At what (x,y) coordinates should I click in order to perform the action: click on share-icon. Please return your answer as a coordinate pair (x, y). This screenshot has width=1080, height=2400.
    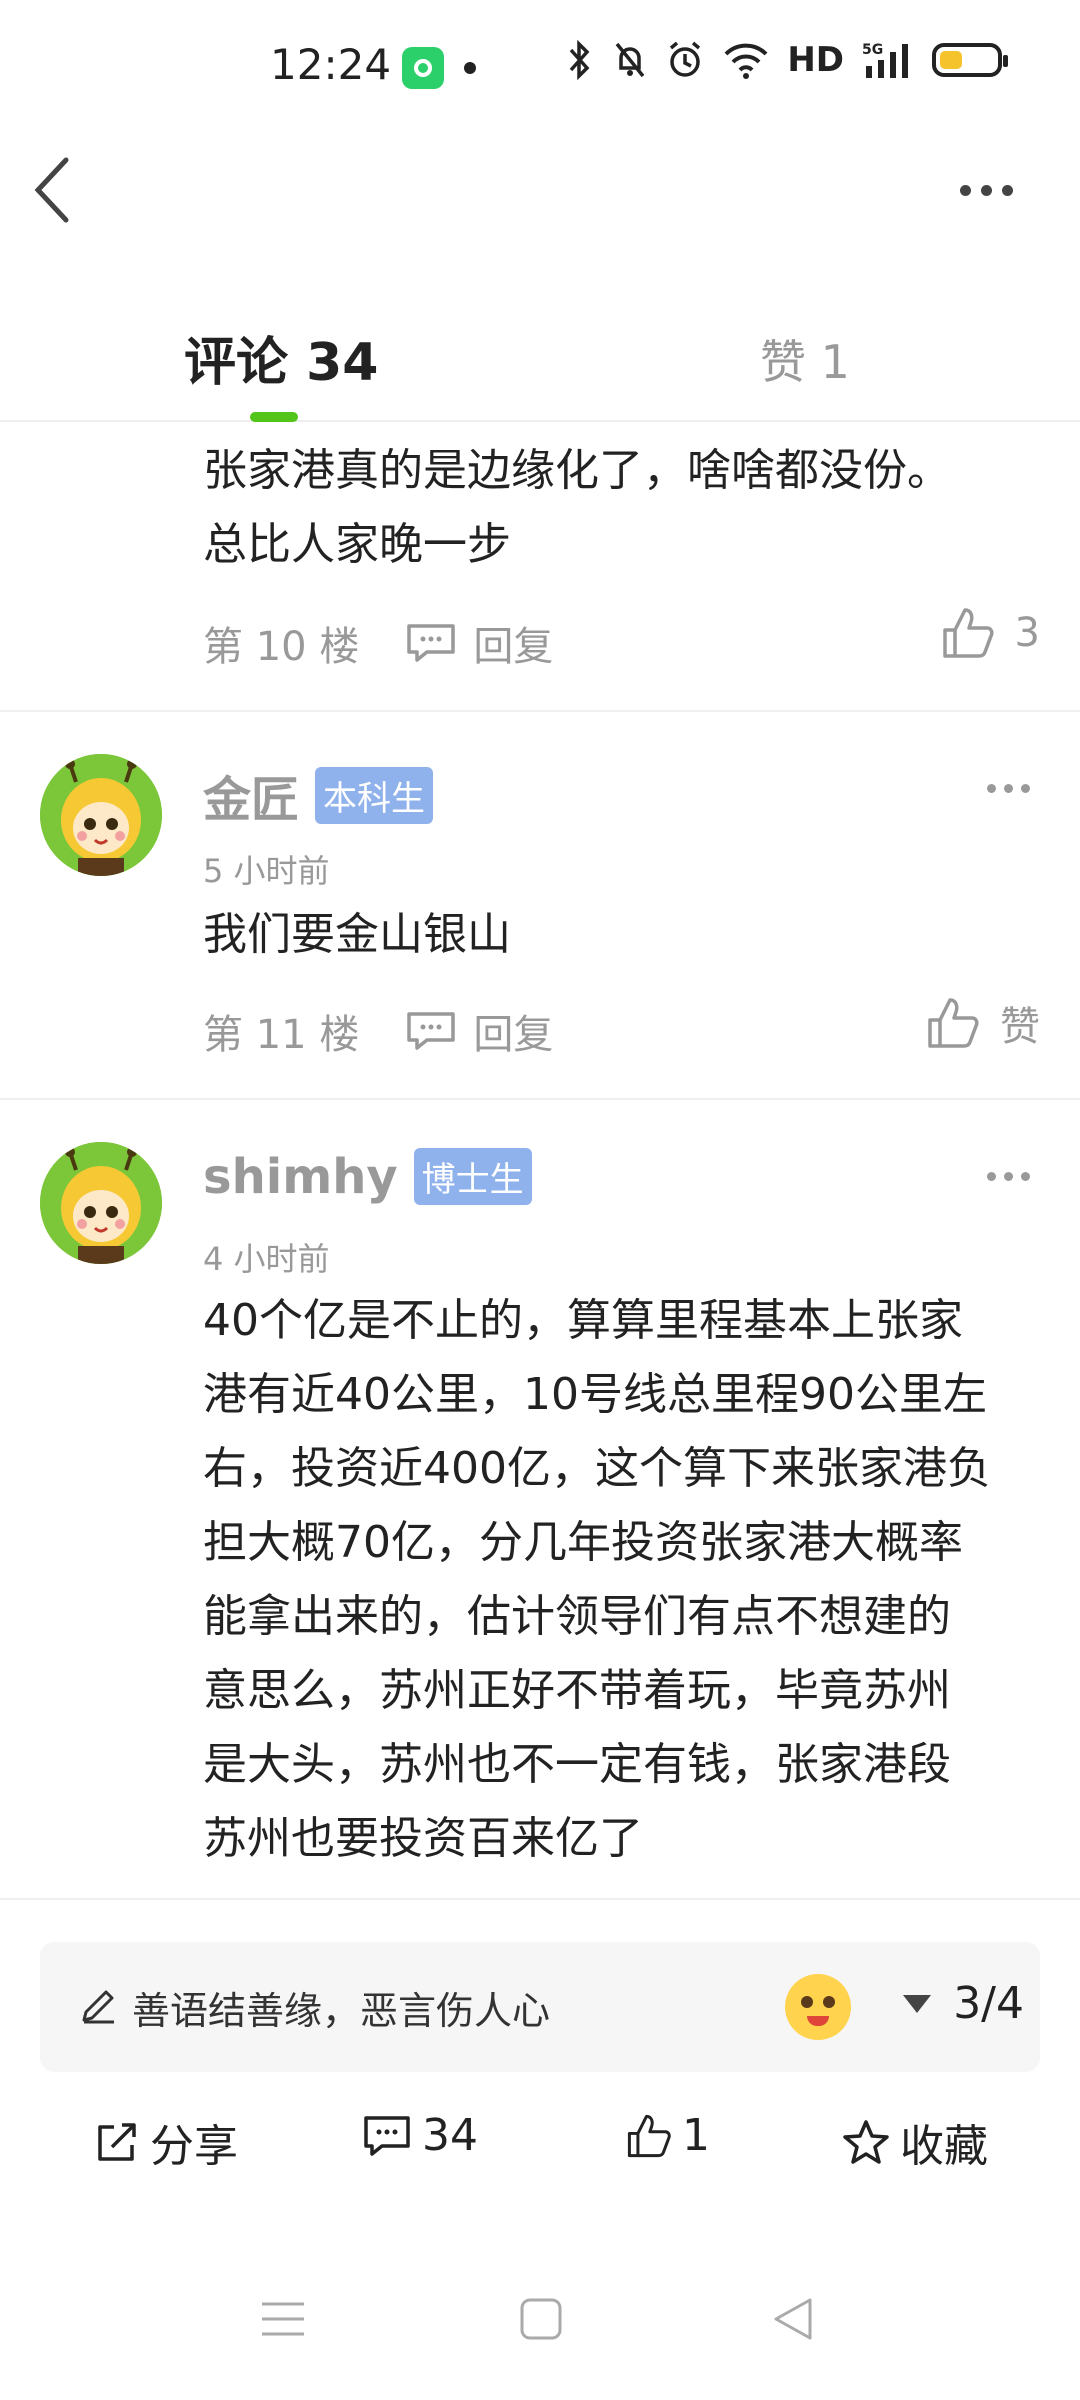
    Looking at the image, I should click on (117, 2142).